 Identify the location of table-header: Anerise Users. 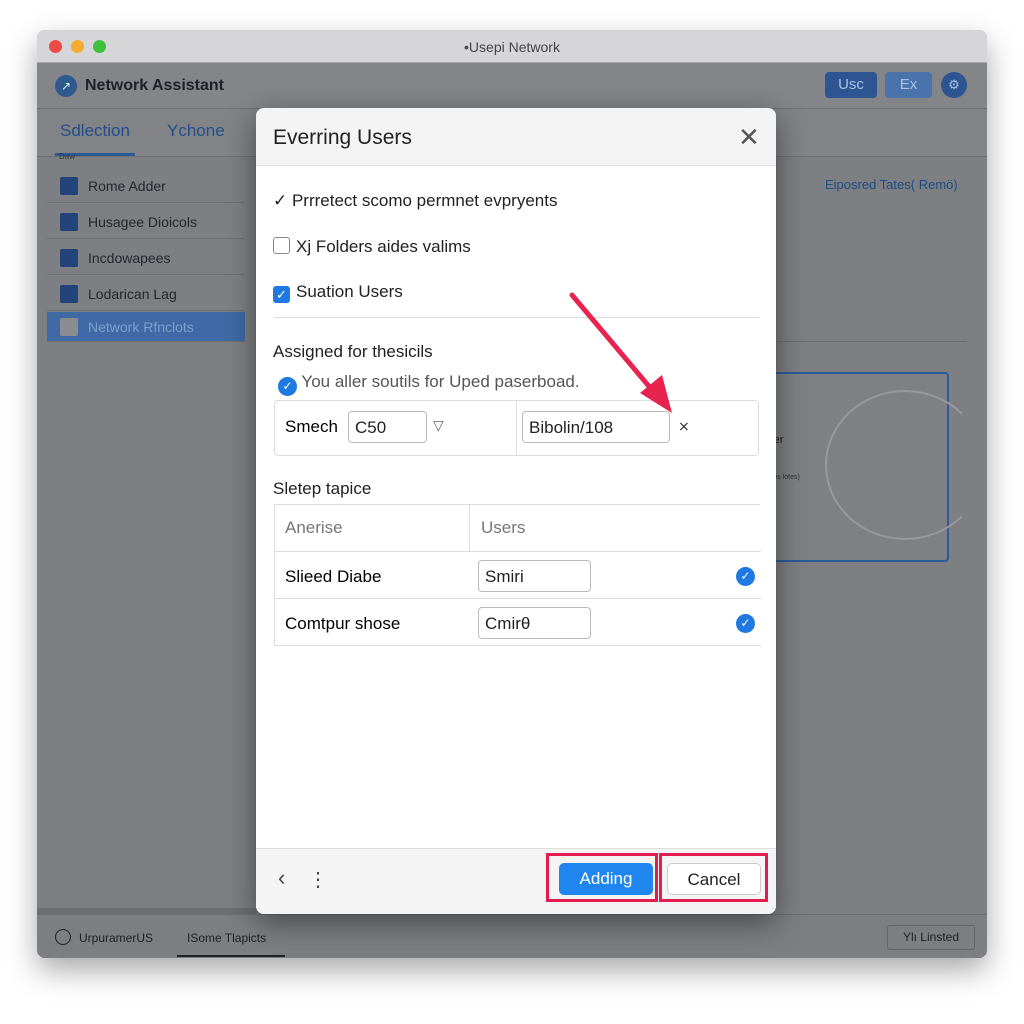
(518, 528).